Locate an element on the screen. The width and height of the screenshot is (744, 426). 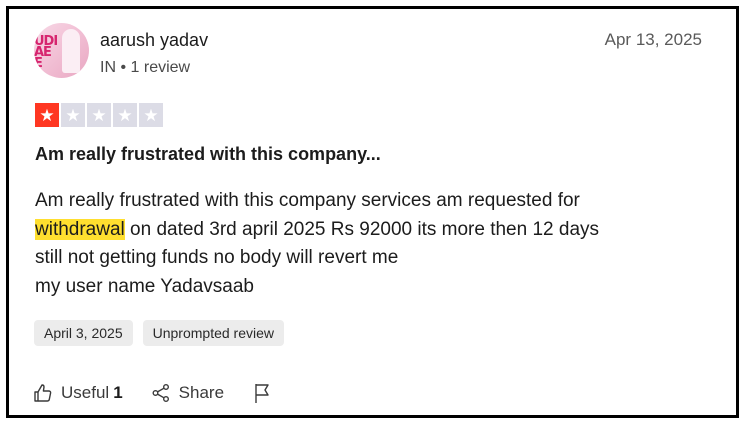
review-date: Apr 13, 2025 is located at coordinates (653, 39).